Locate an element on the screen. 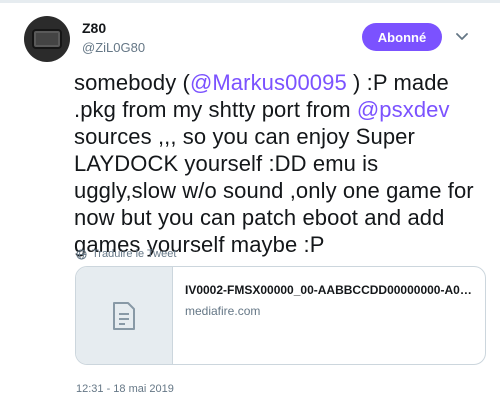 The image size is (500, 408). translate-tweet-link: Traduire le Tweet is located at coordinates (126, 254).